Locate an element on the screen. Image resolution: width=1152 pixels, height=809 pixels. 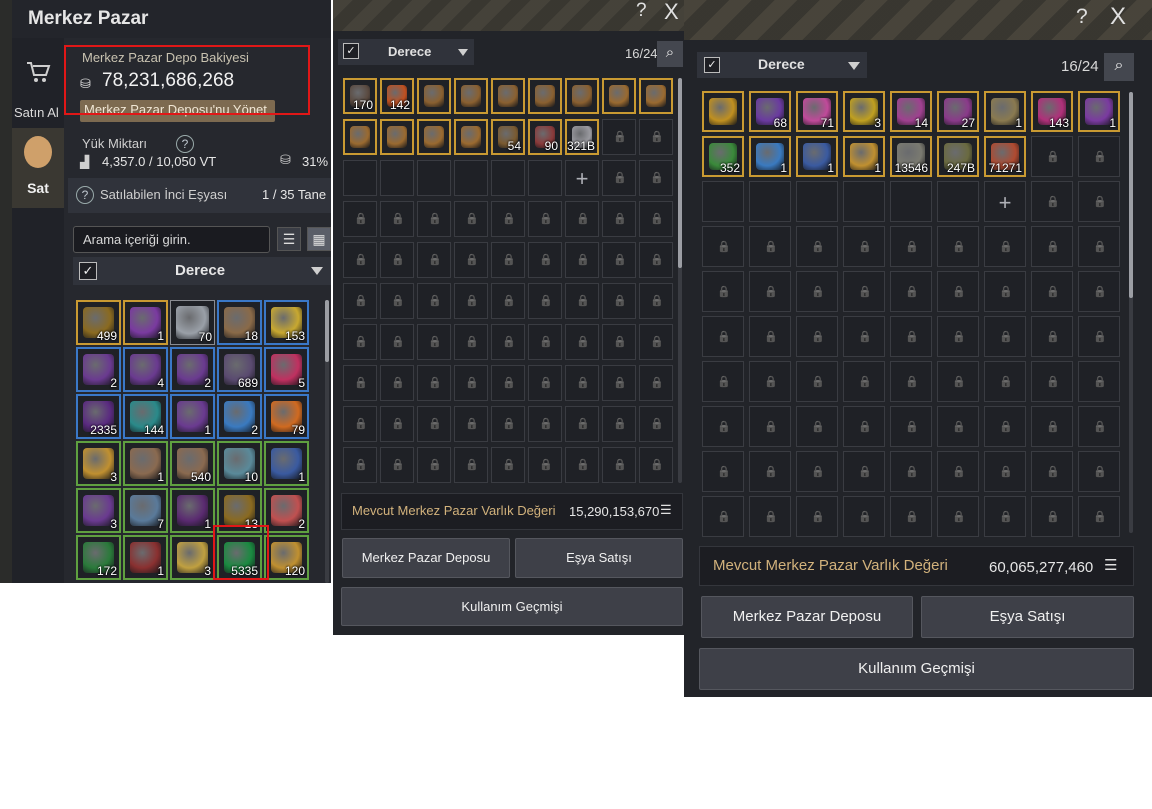
item-slot: 10 is located at coordinates (239, 463).